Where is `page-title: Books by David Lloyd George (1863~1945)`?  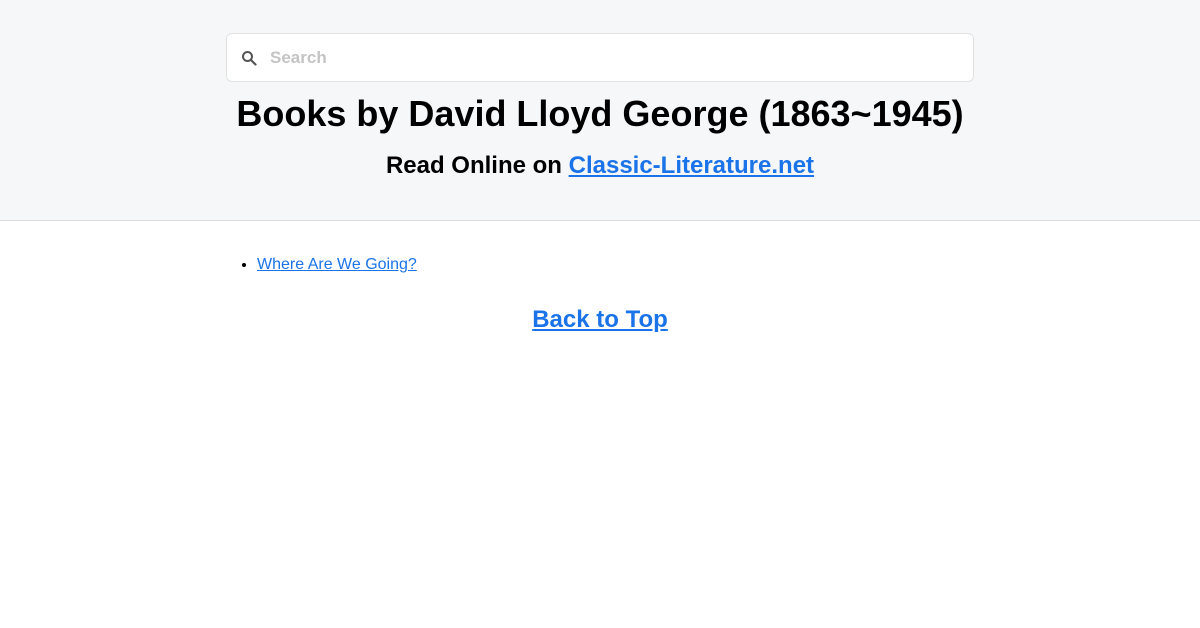 page-title: Books by David Lloyd George (1863~1945) is located at coordinates (600, 113).